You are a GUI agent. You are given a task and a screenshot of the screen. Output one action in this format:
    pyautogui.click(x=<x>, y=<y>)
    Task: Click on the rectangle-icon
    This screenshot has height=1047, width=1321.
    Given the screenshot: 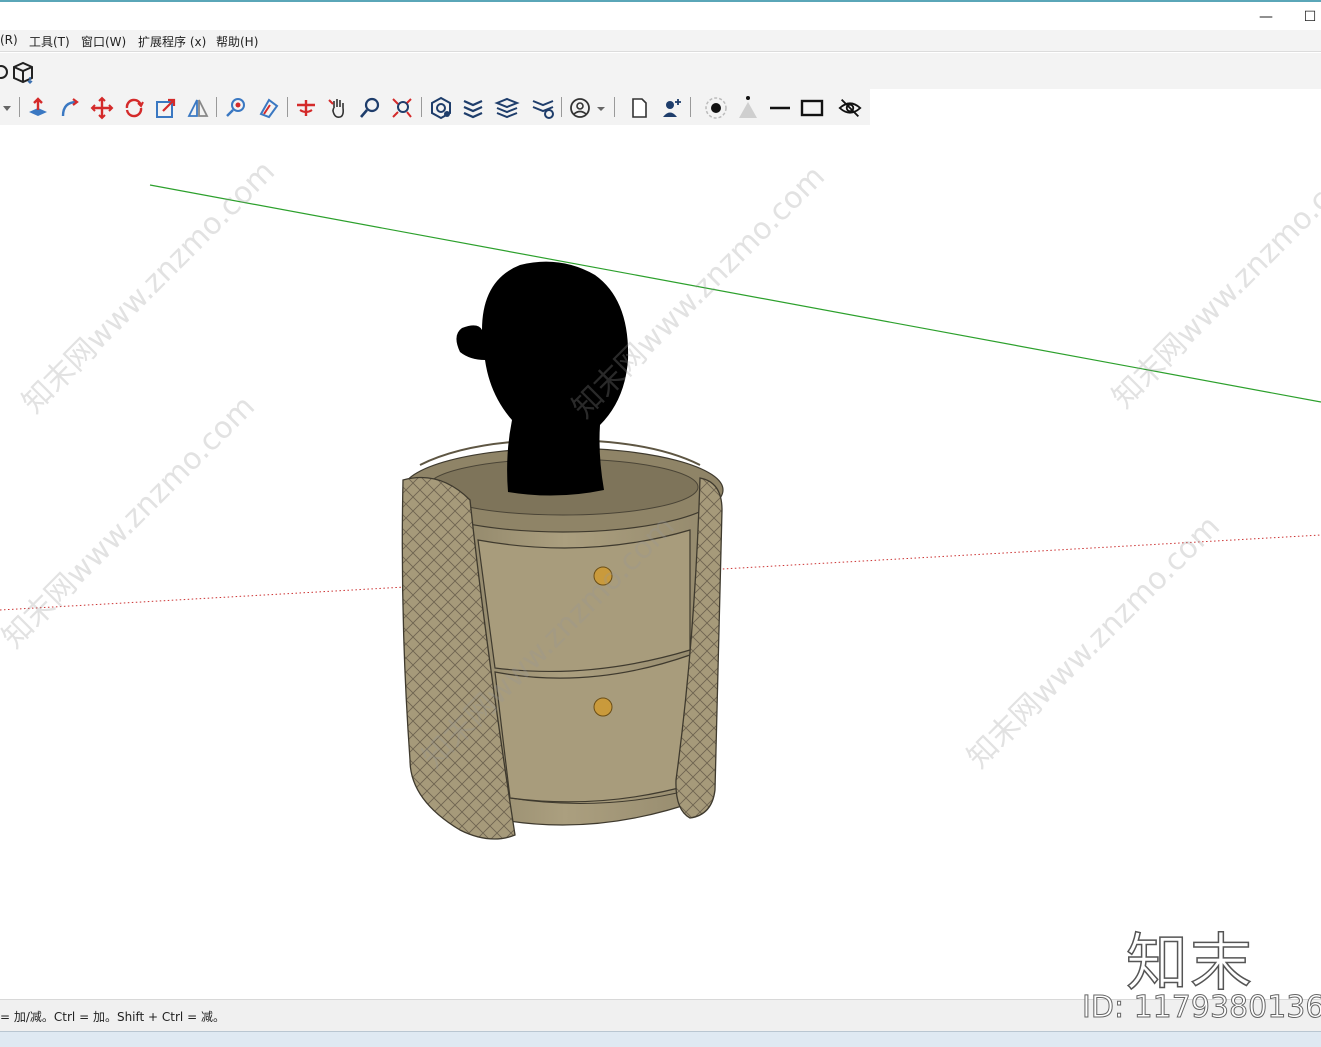 What is the action you would take?
    pyautogui.click(x=812, y=108)
    